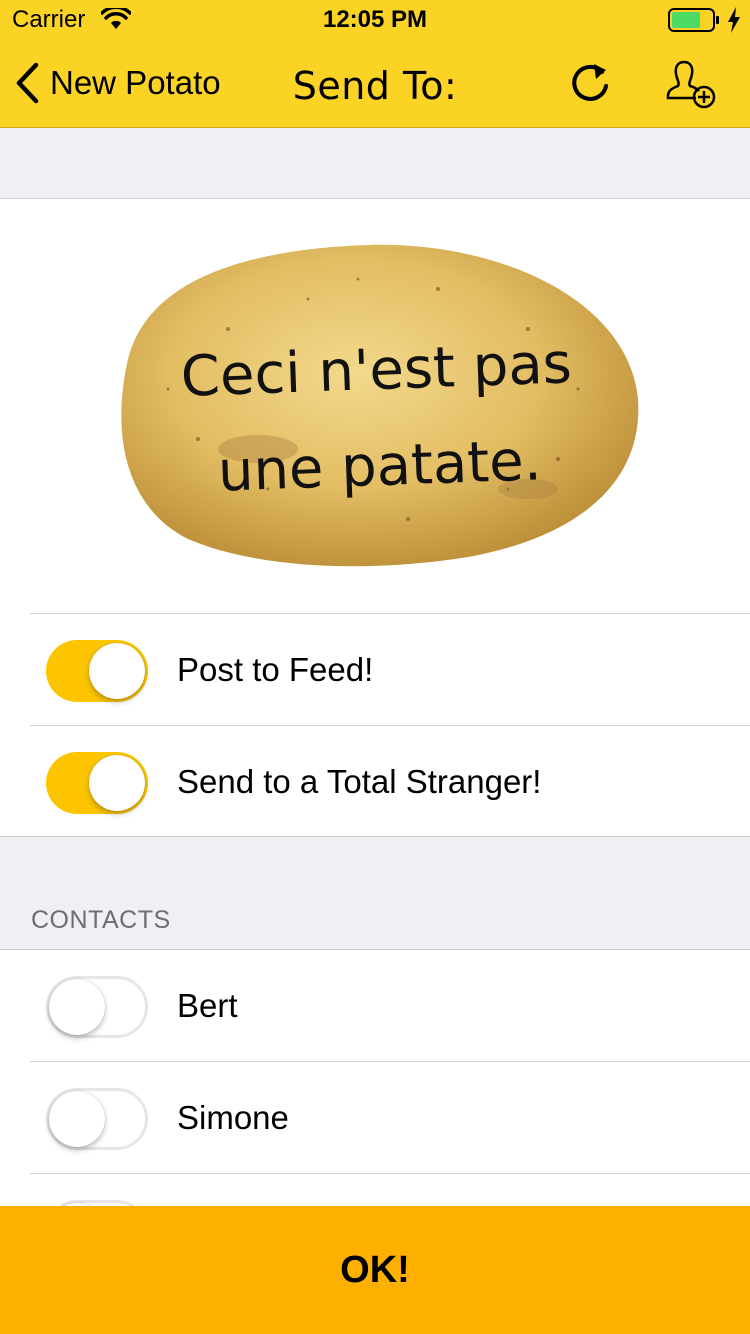  What do you see at coordinates (692, 84) in the screenshot?
I see `add-contact-icon` at bounding box center [692, 84].